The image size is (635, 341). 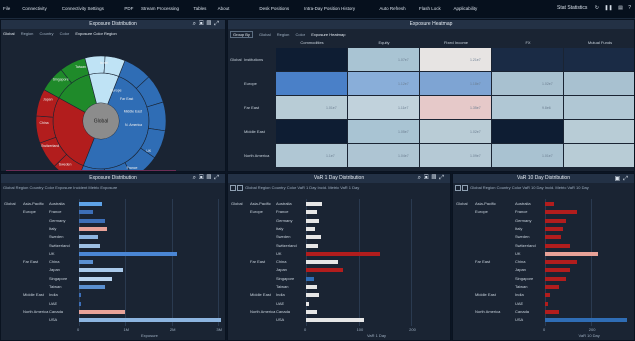 I want to click on refresh-icon: ↻, so click(x=597, y=8).